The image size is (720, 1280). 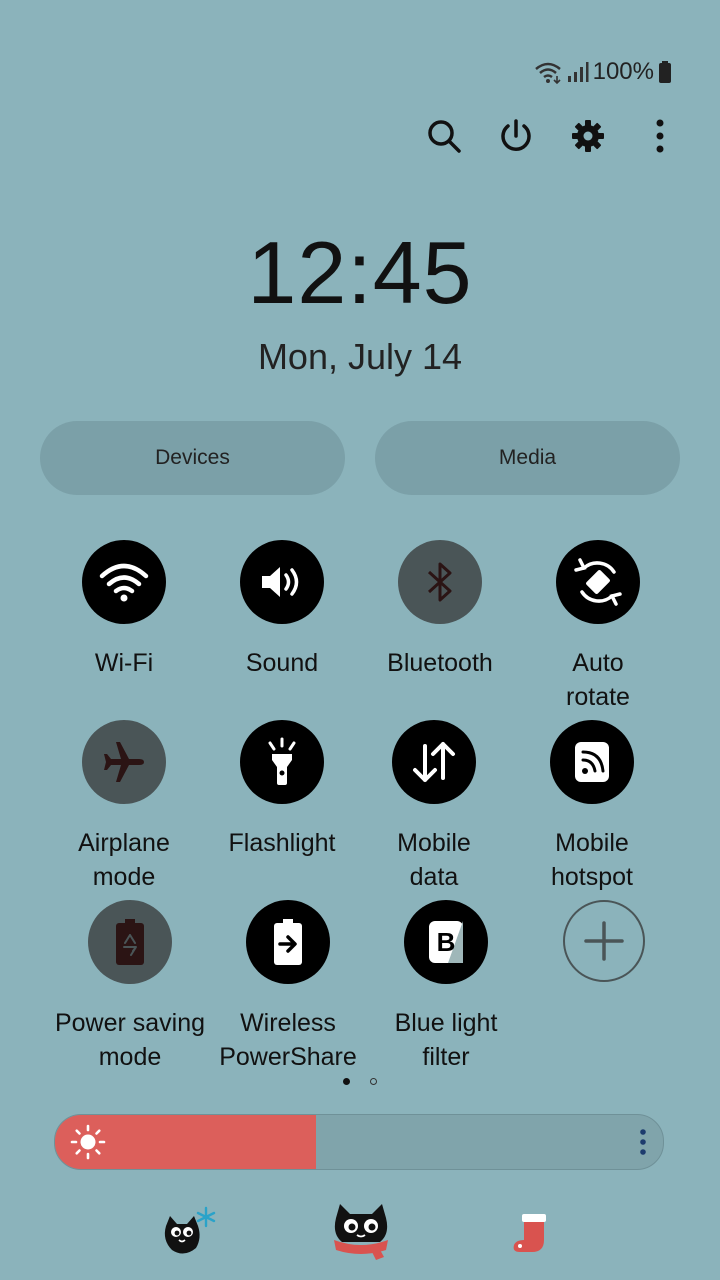 I want to click on tile-add, so click(x=604, y=941).